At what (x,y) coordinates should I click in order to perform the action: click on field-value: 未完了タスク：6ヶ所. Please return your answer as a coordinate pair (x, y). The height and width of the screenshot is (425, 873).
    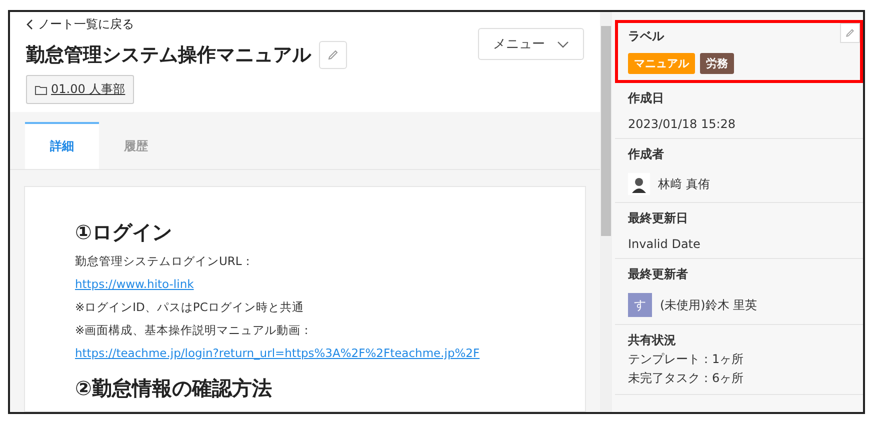
    Looking at the image, I should click on (686, 378).